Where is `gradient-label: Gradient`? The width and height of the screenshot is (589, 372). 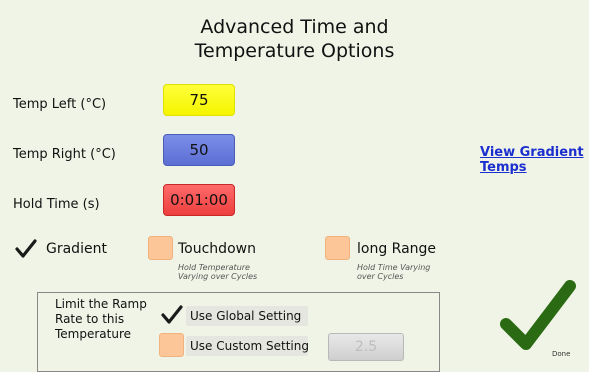 gradient-label: Gradient is located at coordinates (76, 249).